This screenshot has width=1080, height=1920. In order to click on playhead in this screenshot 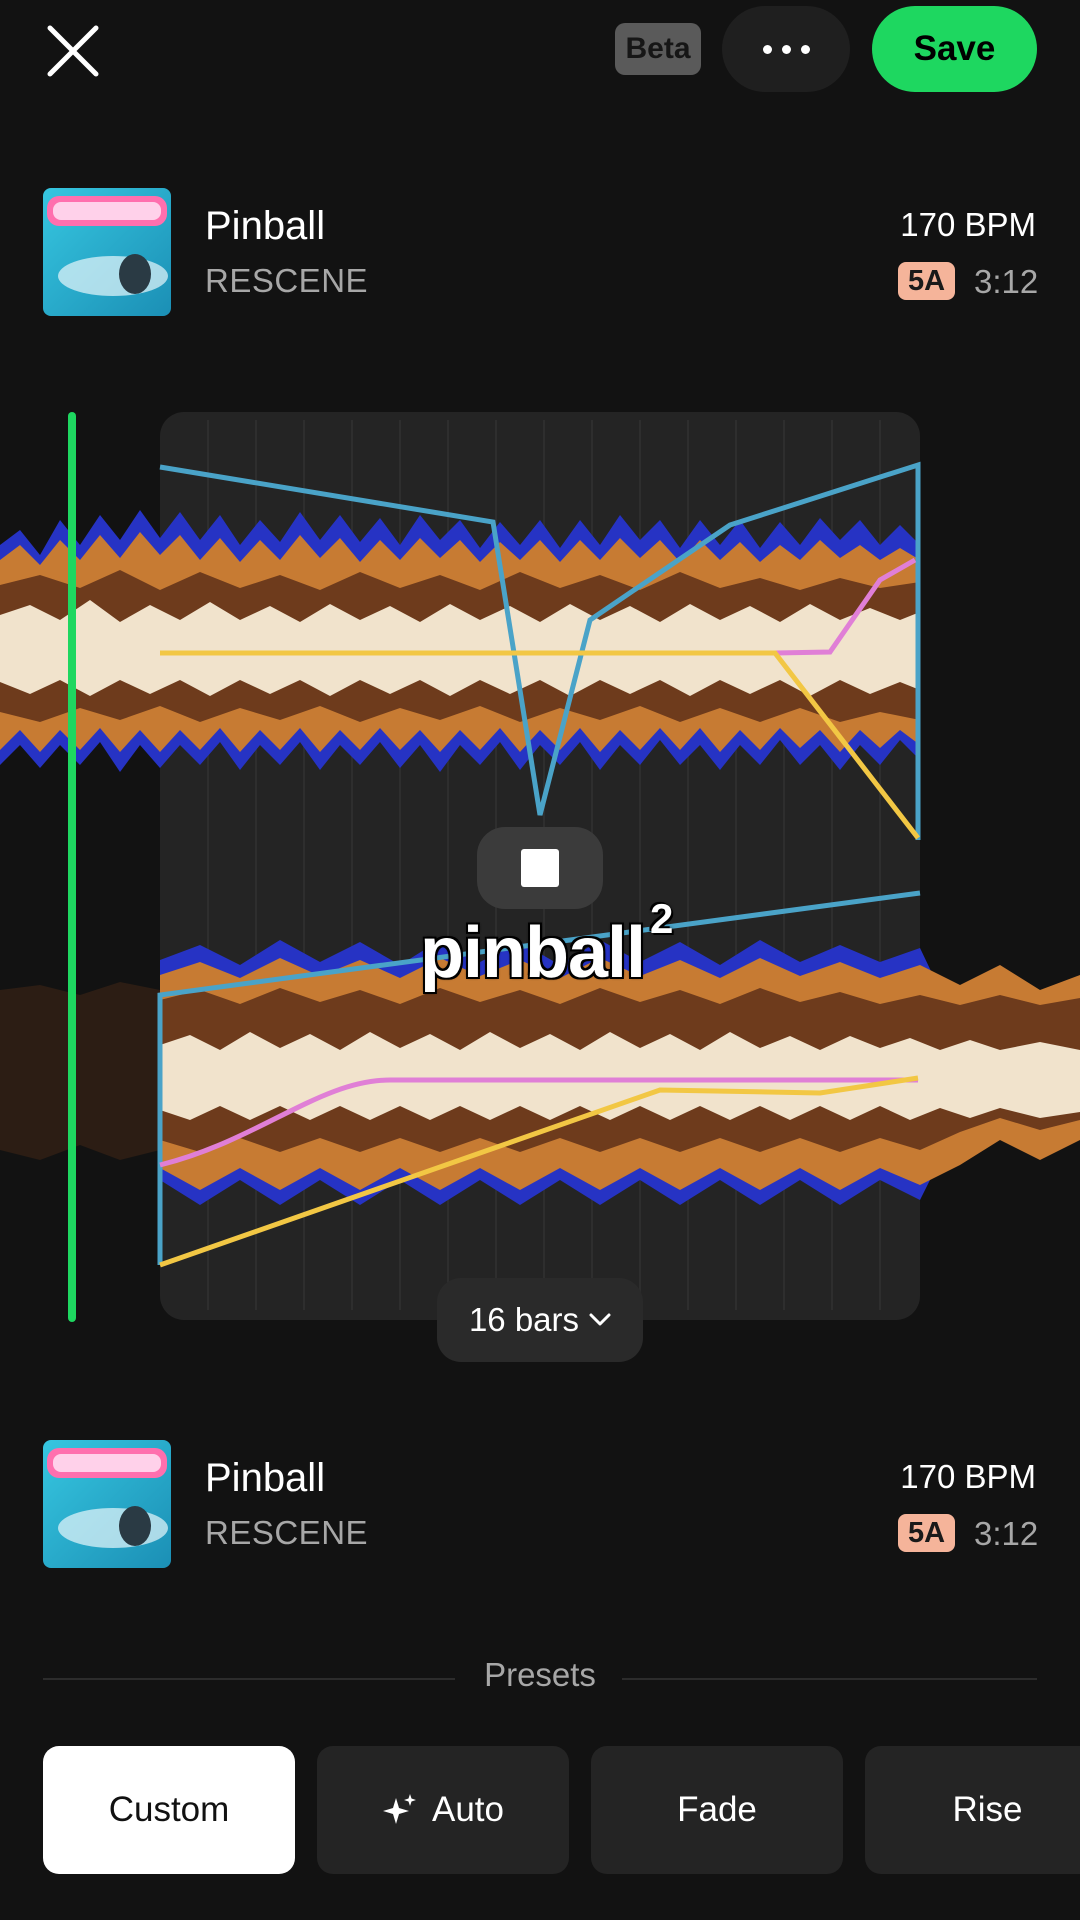, I will do `click(72, 867)`.